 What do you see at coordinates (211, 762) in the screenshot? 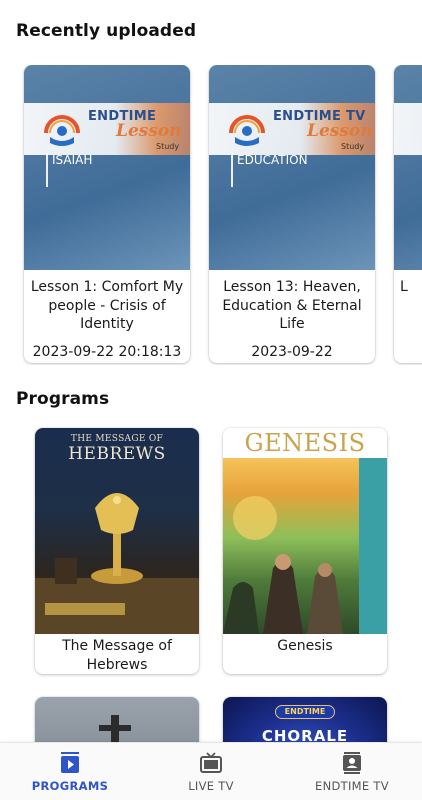
I see `tv-icon` at bounding box center [211, 762].